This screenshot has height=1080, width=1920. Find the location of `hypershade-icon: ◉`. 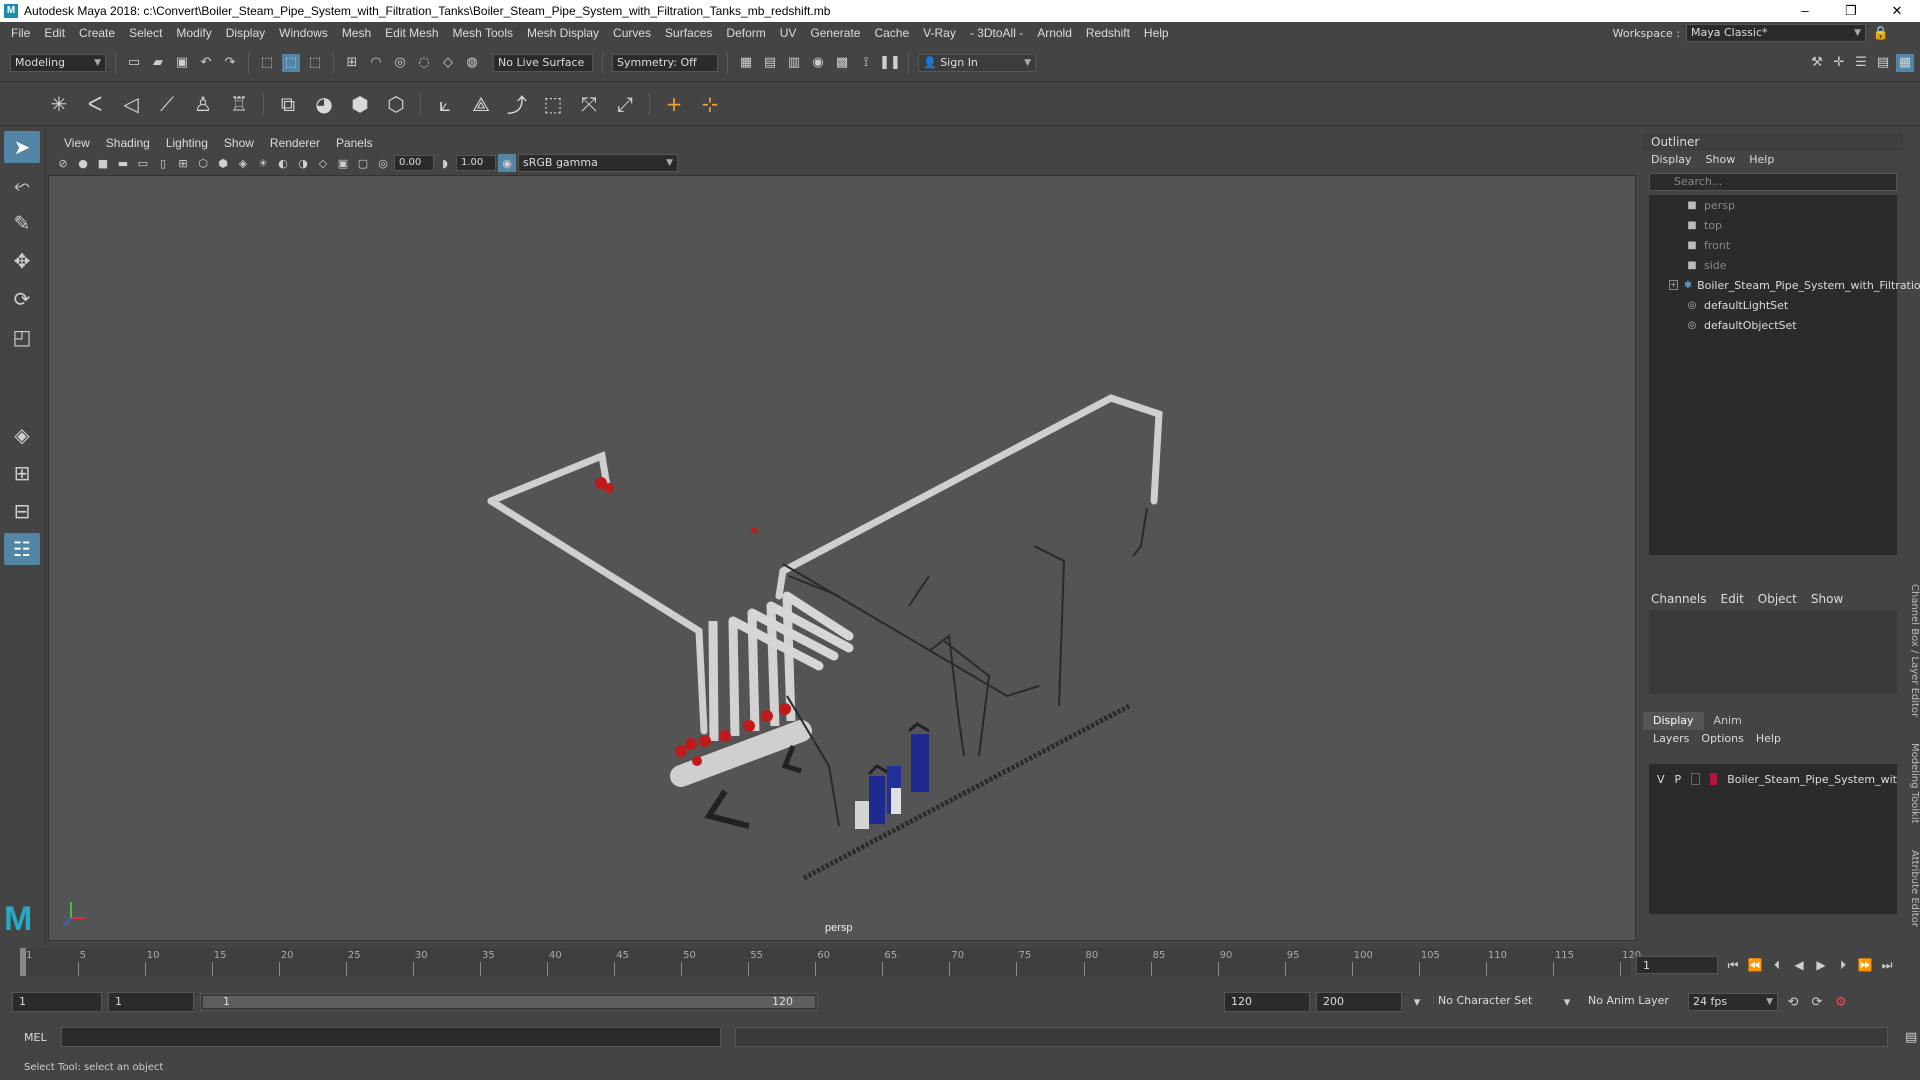

hypershade-icon: ◉ is located at coordinates (818, 63).